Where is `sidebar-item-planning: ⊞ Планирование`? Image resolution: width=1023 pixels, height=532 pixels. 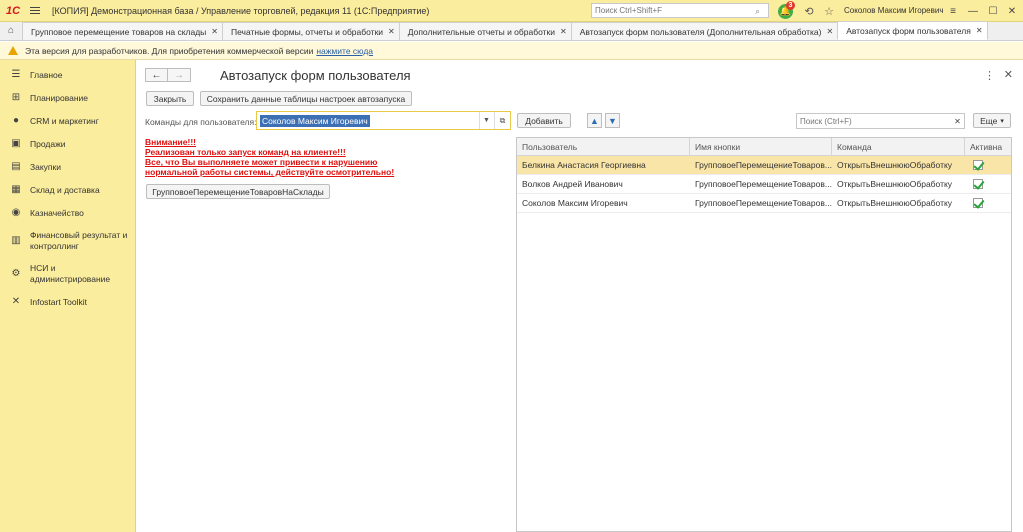
sidebar-item-planning: ⊞ Планирование is located at coordinates (67, 97).